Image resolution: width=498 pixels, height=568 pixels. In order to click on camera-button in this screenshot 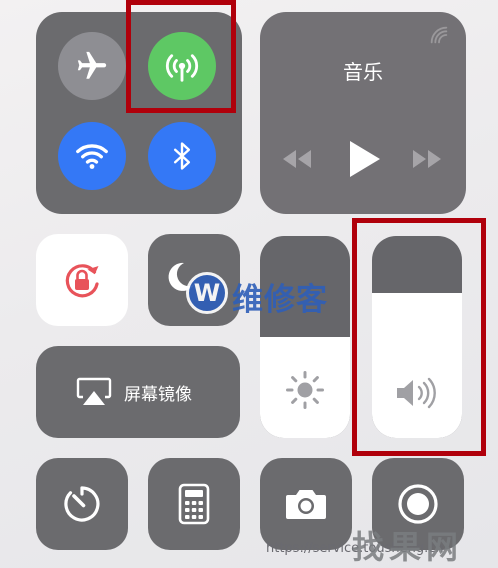, I will do `click(306, 504)`.